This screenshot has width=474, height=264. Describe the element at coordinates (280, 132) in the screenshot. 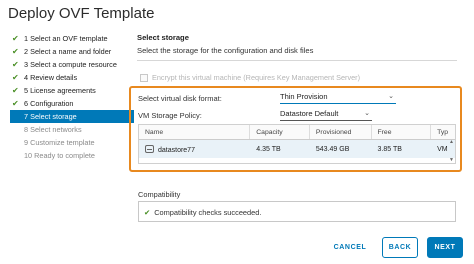

I see `column-header-capacity: Capacity` at that location.